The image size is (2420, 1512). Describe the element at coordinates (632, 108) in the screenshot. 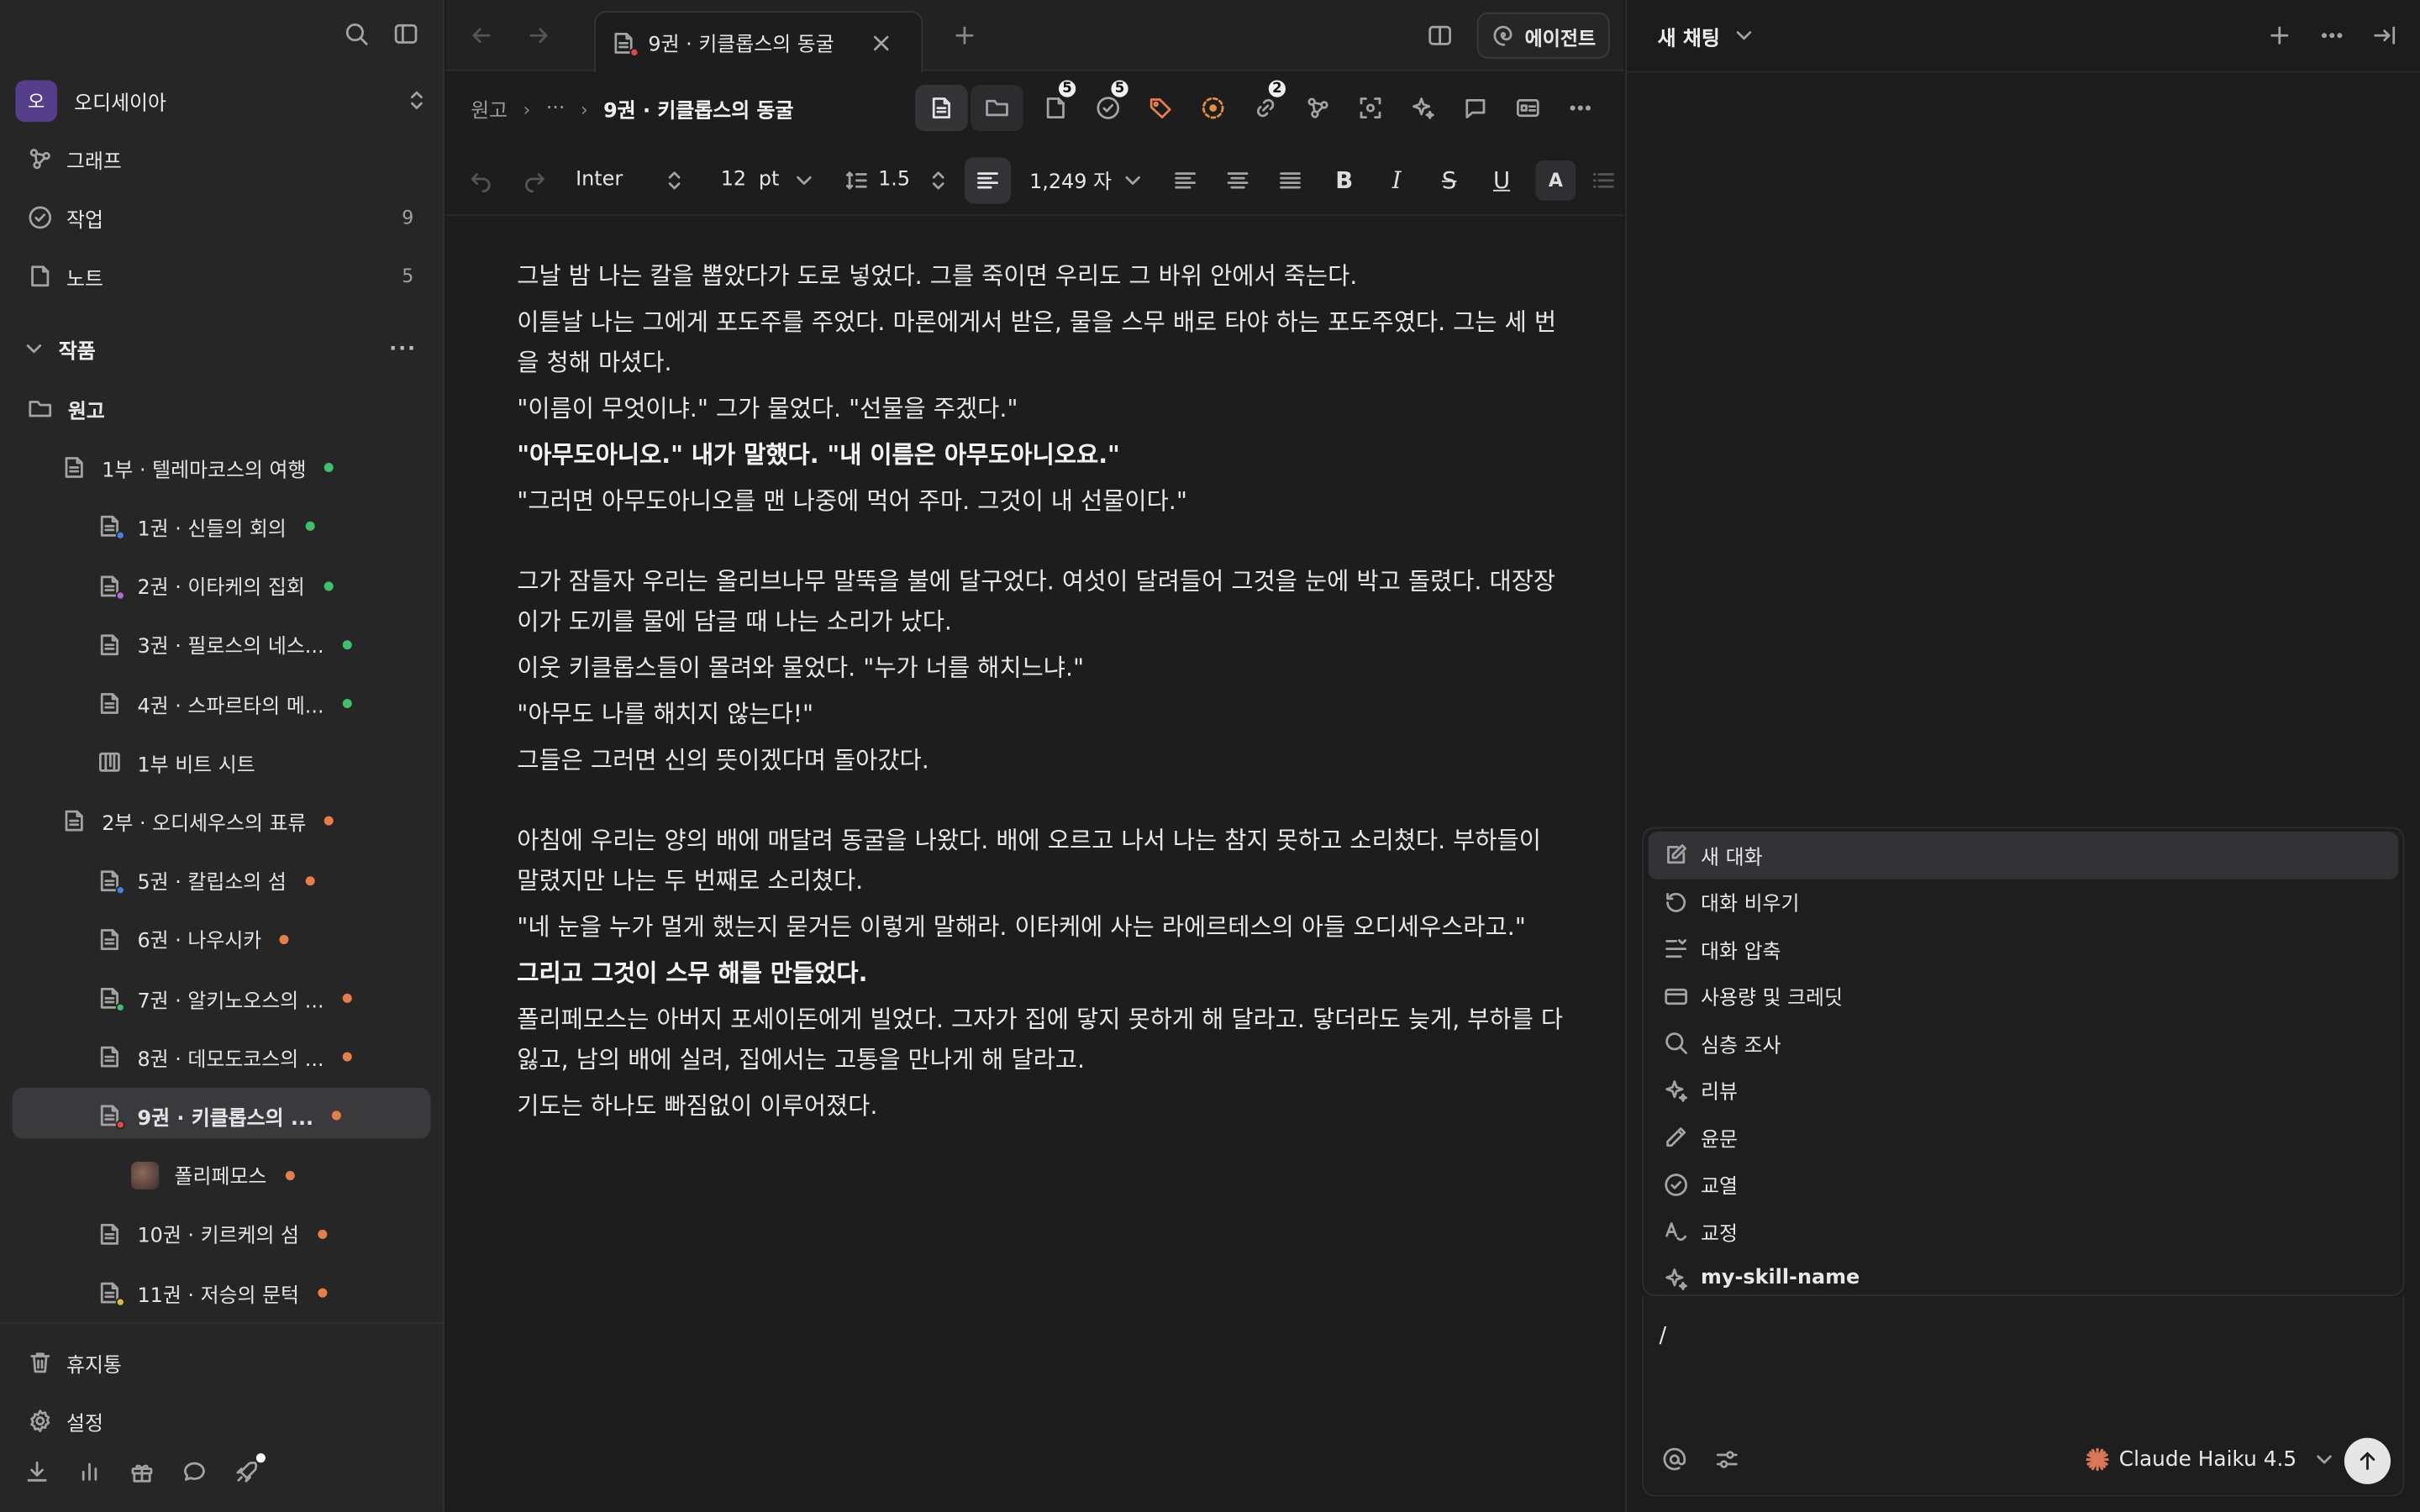

I see `breadcrumb: 원고 › ··· › 9권 · 키클롭스의 동굴` at that location.